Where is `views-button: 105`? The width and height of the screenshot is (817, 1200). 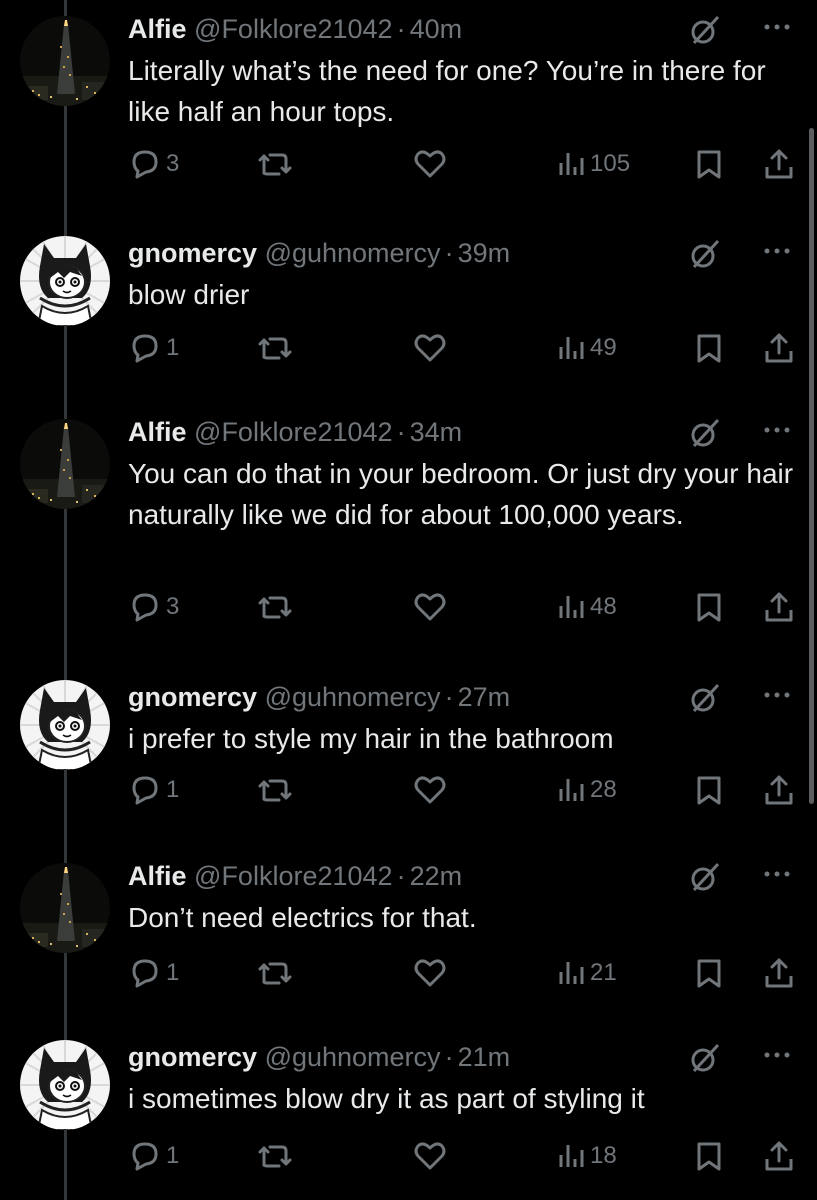
views-button: 105 is located at coordinates (593, 164).